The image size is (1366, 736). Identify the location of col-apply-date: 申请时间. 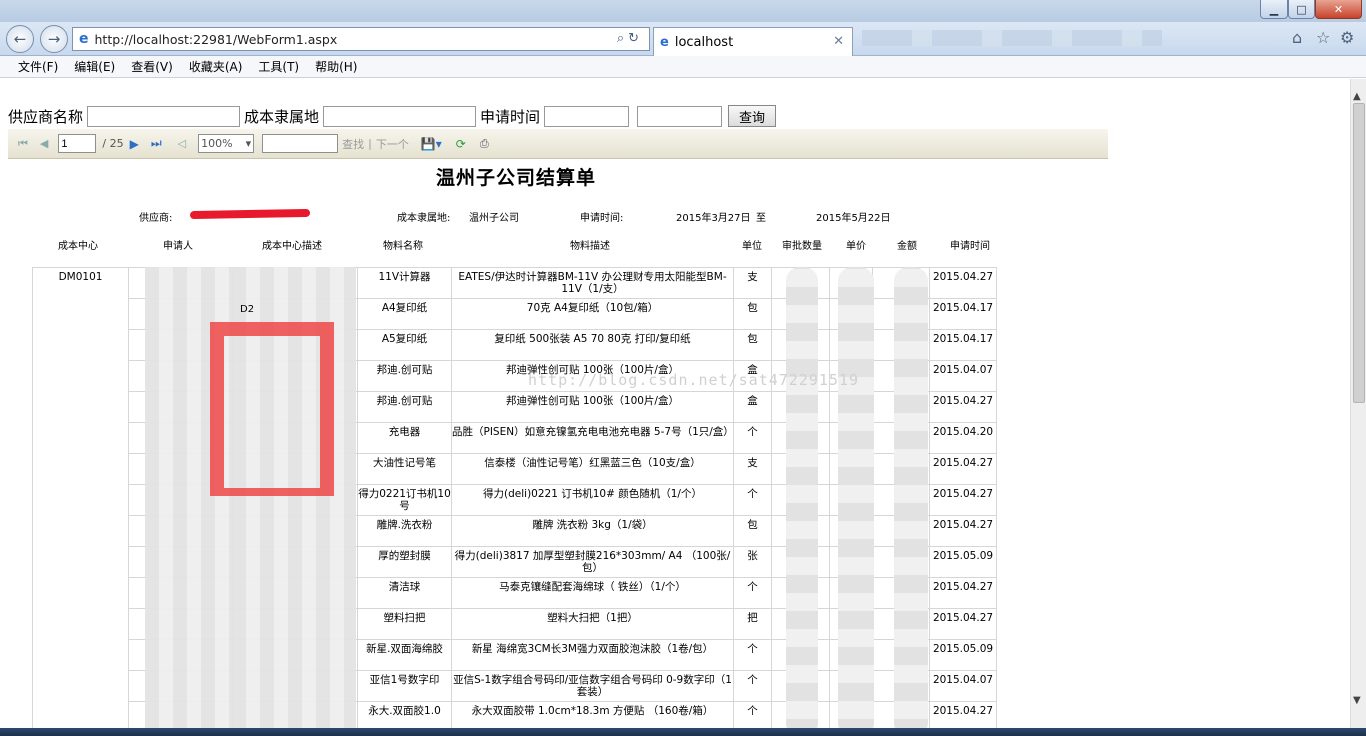
(970, 246).